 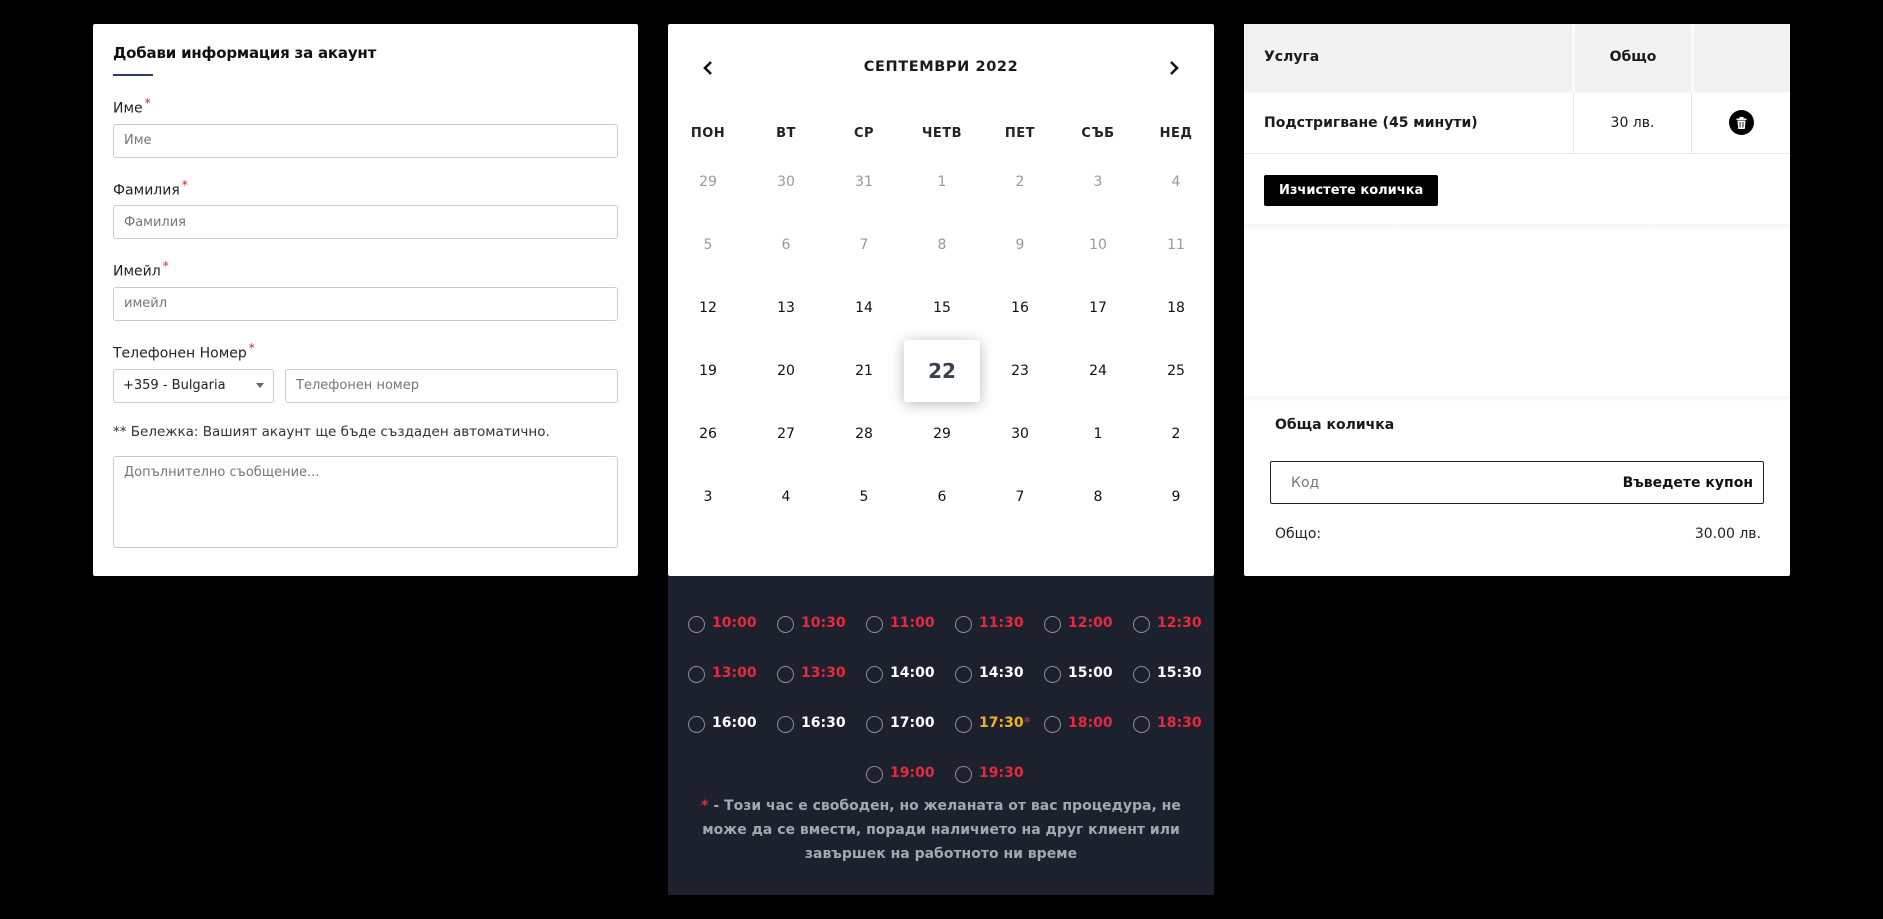 I want to click on time-slot-1530: 15:30, so click(x=1167, y=672).